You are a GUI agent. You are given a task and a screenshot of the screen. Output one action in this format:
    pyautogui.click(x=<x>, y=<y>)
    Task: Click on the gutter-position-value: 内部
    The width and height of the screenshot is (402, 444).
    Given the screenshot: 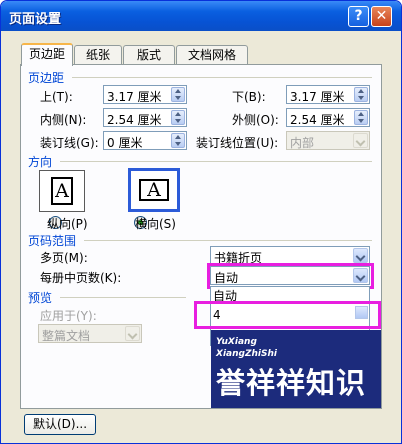 What is the action you would take?
    pyautogui.click(x=302, y=143)
    